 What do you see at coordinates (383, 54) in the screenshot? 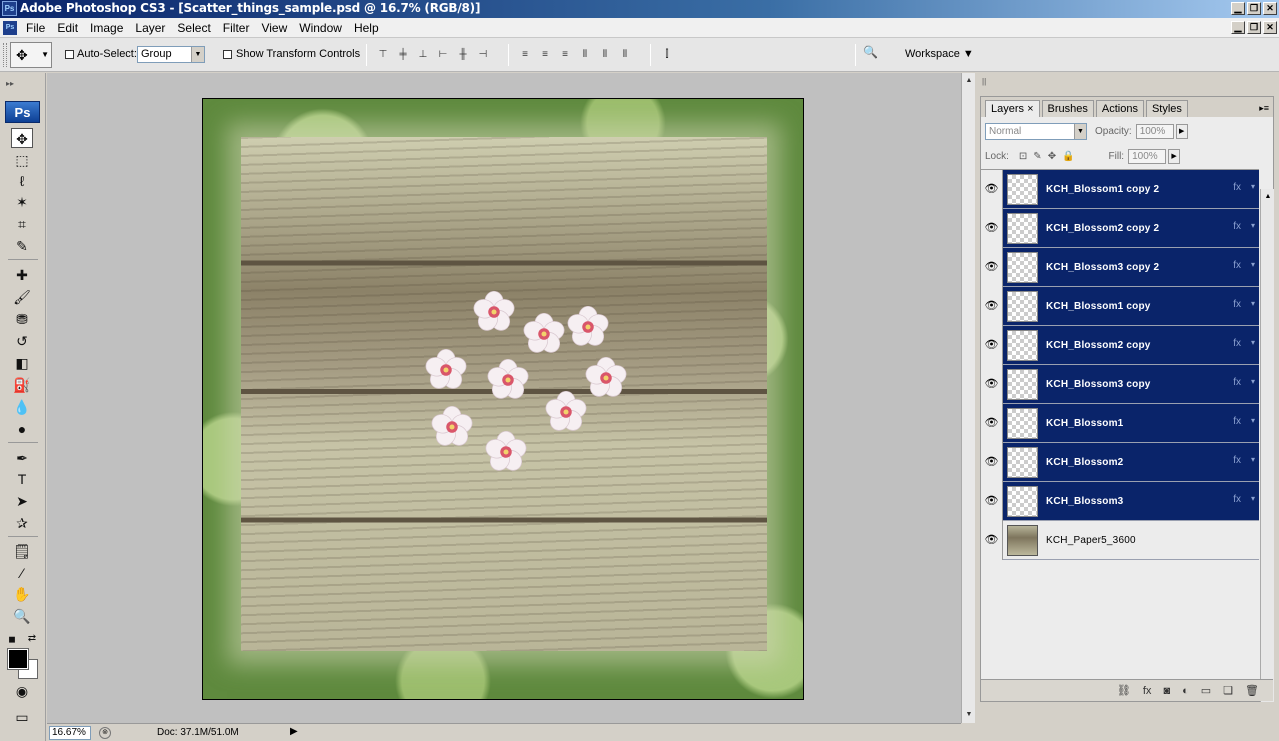
I see `align-top-icon: ⊤` at bounding box center [383, 54].